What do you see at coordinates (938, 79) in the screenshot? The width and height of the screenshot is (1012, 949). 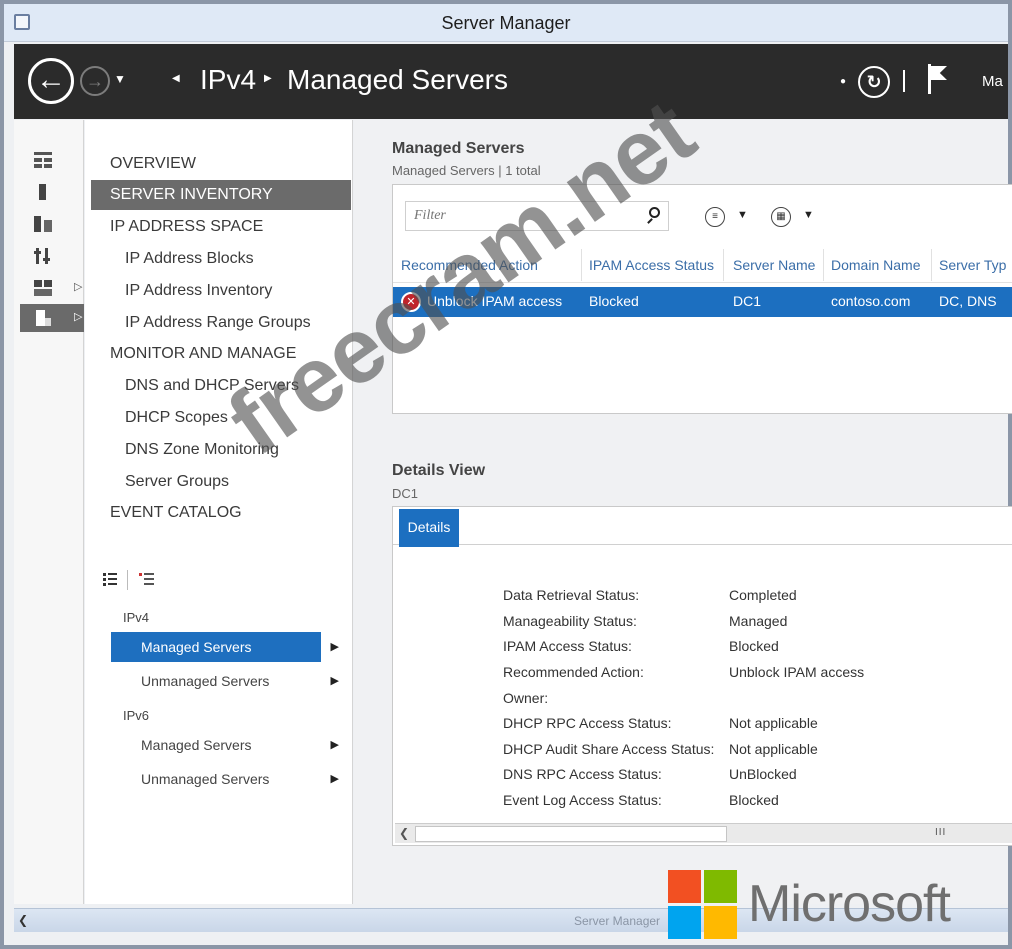 I see `notifications-flag-icon` at bounding box center [938, 79].